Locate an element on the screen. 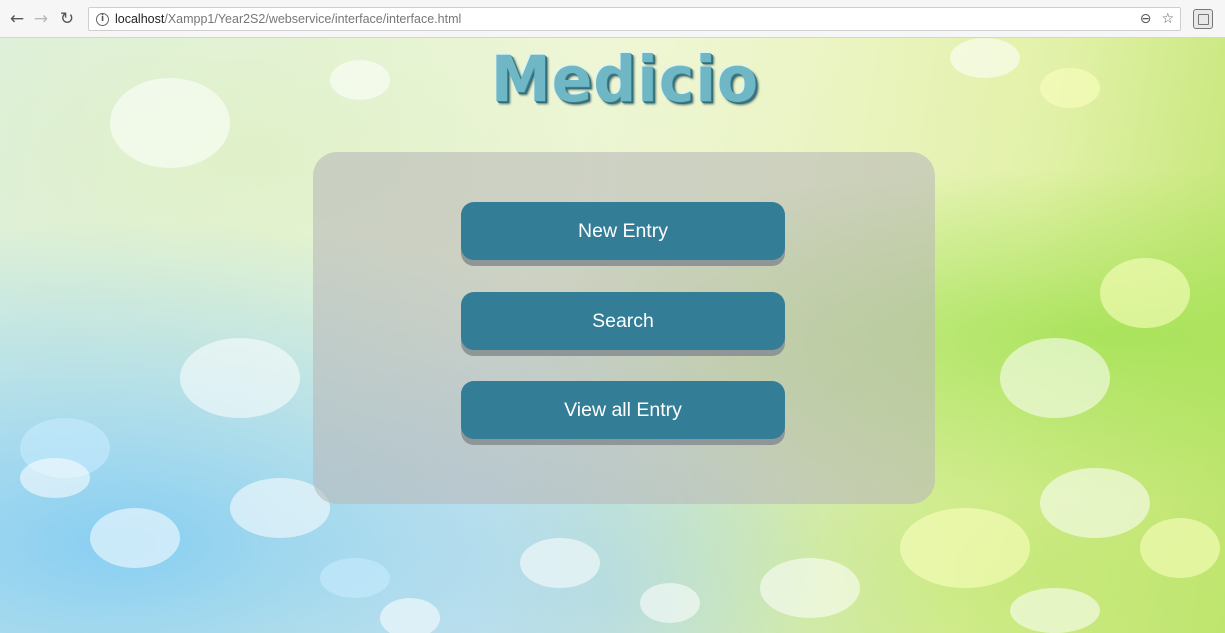  view-all-entry-button: View all Entry is located at coordinates (623, 410).